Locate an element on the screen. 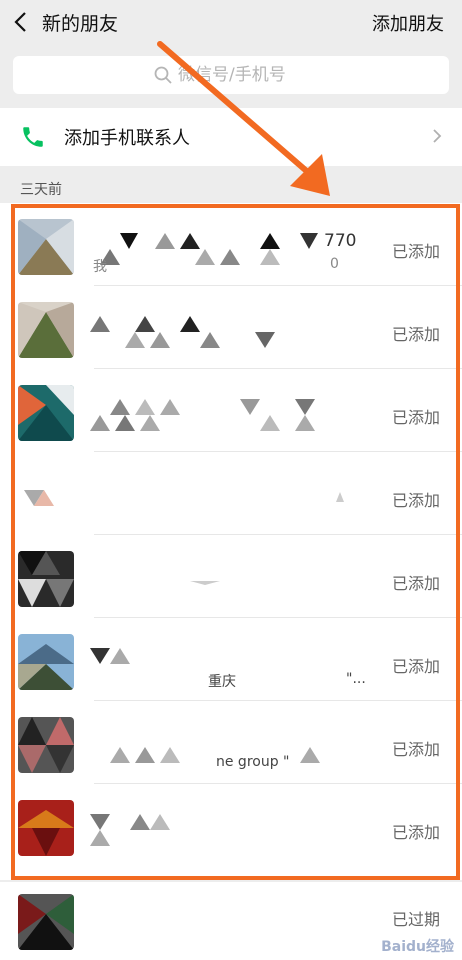 The height and width of the screenshot is (960, 462). page-title: 新的朋友 is located at coordinates (80, 23).